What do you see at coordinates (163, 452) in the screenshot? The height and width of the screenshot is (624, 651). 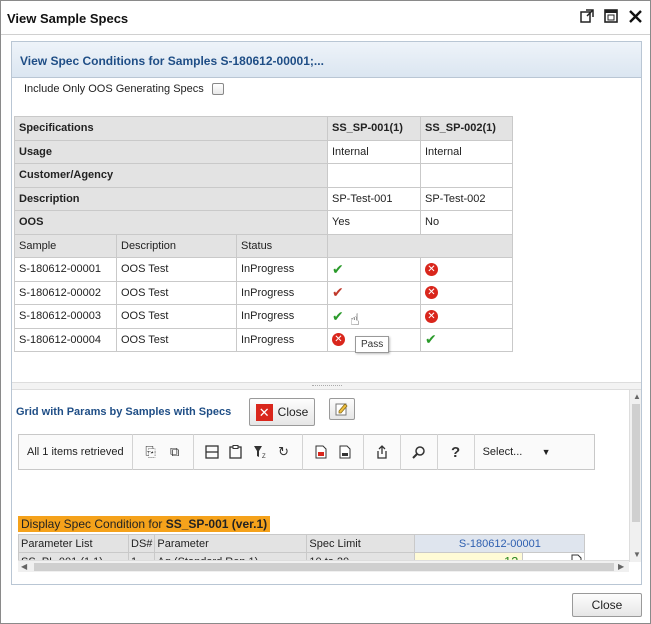 I see `toolbar-group-copy: ⎘ ⧉` at bounding box center [163, 452].